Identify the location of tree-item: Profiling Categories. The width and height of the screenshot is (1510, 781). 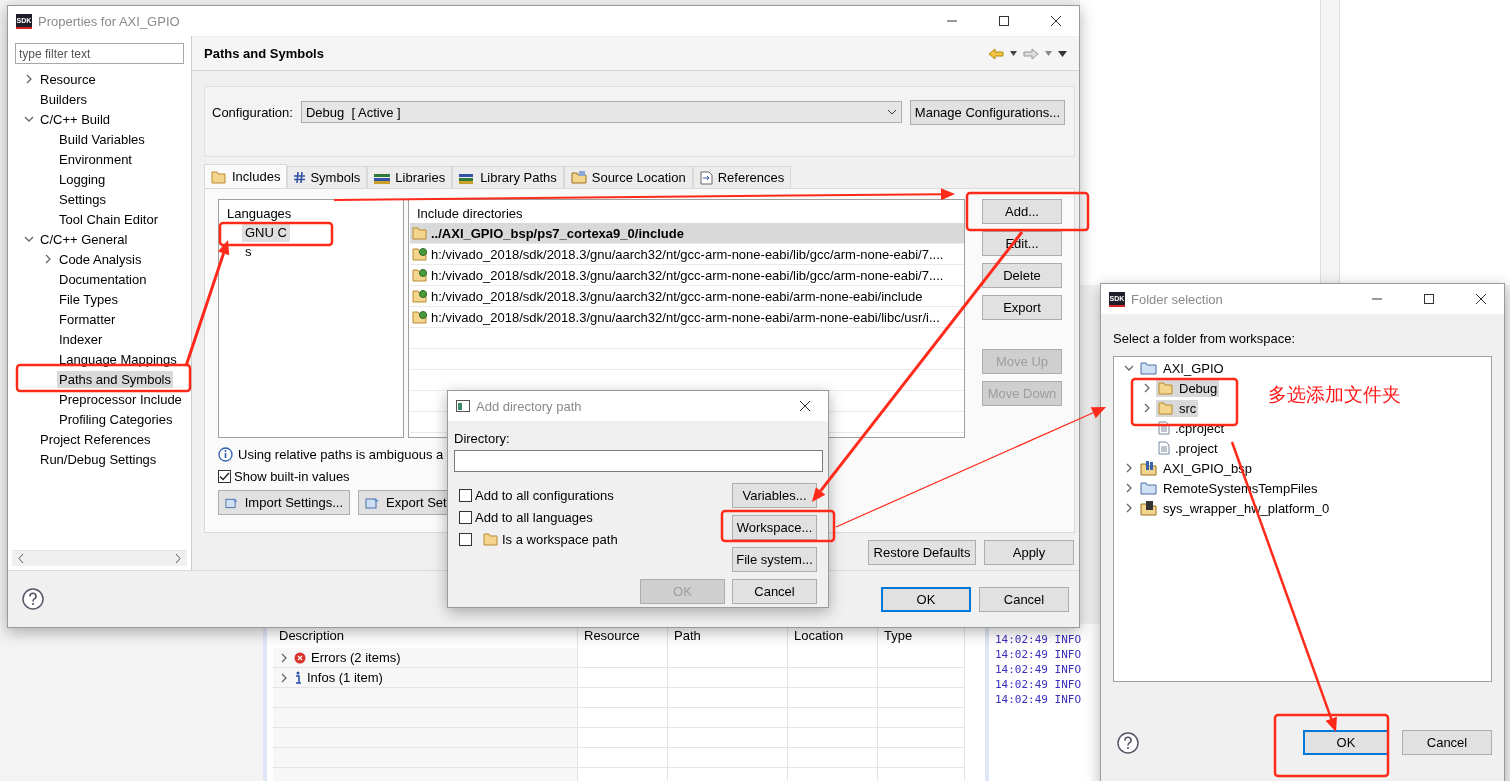
(116, 419).